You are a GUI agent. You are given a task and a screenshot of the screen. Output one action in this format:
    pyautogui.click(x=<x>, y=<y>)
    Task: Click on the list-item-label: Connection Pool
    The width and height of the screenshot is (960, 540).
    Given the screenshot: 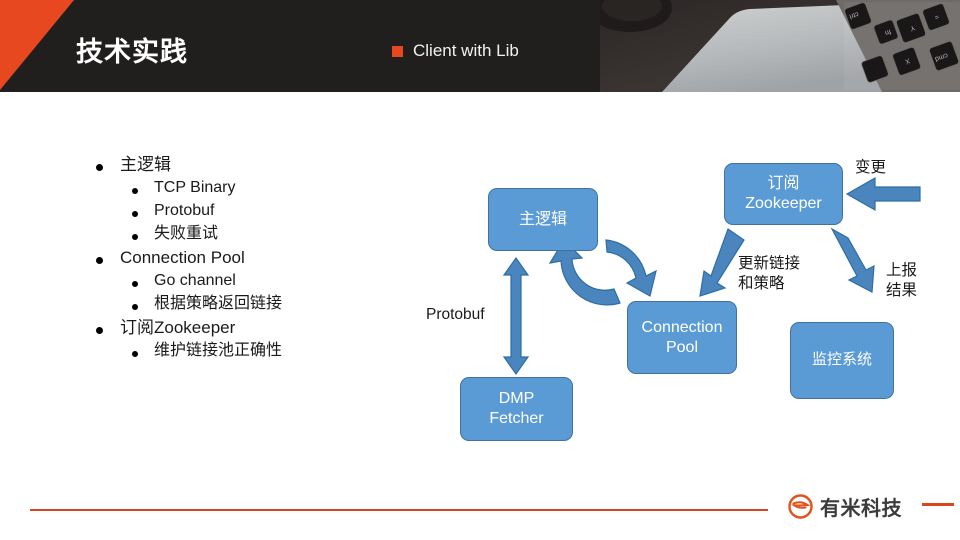 What is the action you would take?
    pyautogui.click(x=182, y=257)
    